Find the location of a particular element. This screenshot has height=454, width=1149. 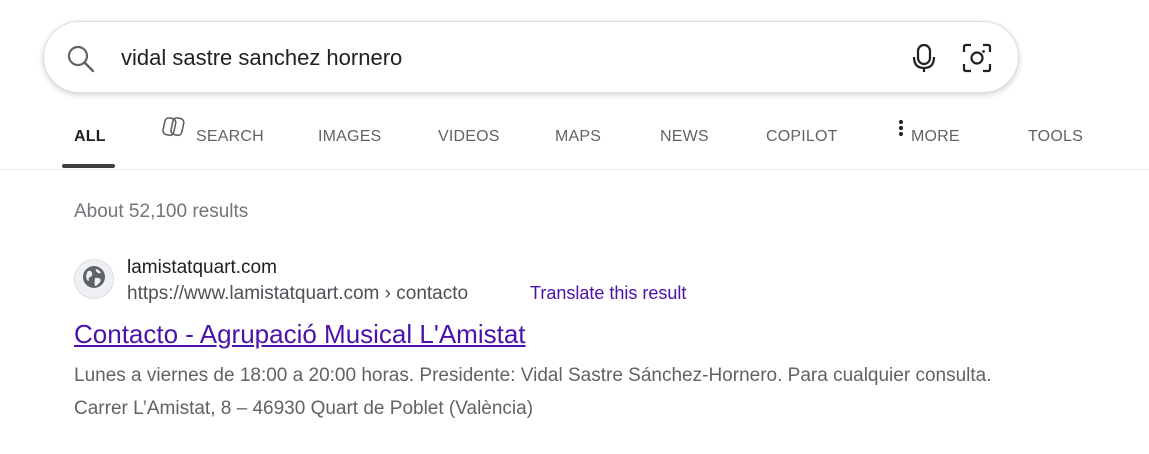

result-url: https://www.lamistatquart.com › contacto is located at coordinates (297, 294).